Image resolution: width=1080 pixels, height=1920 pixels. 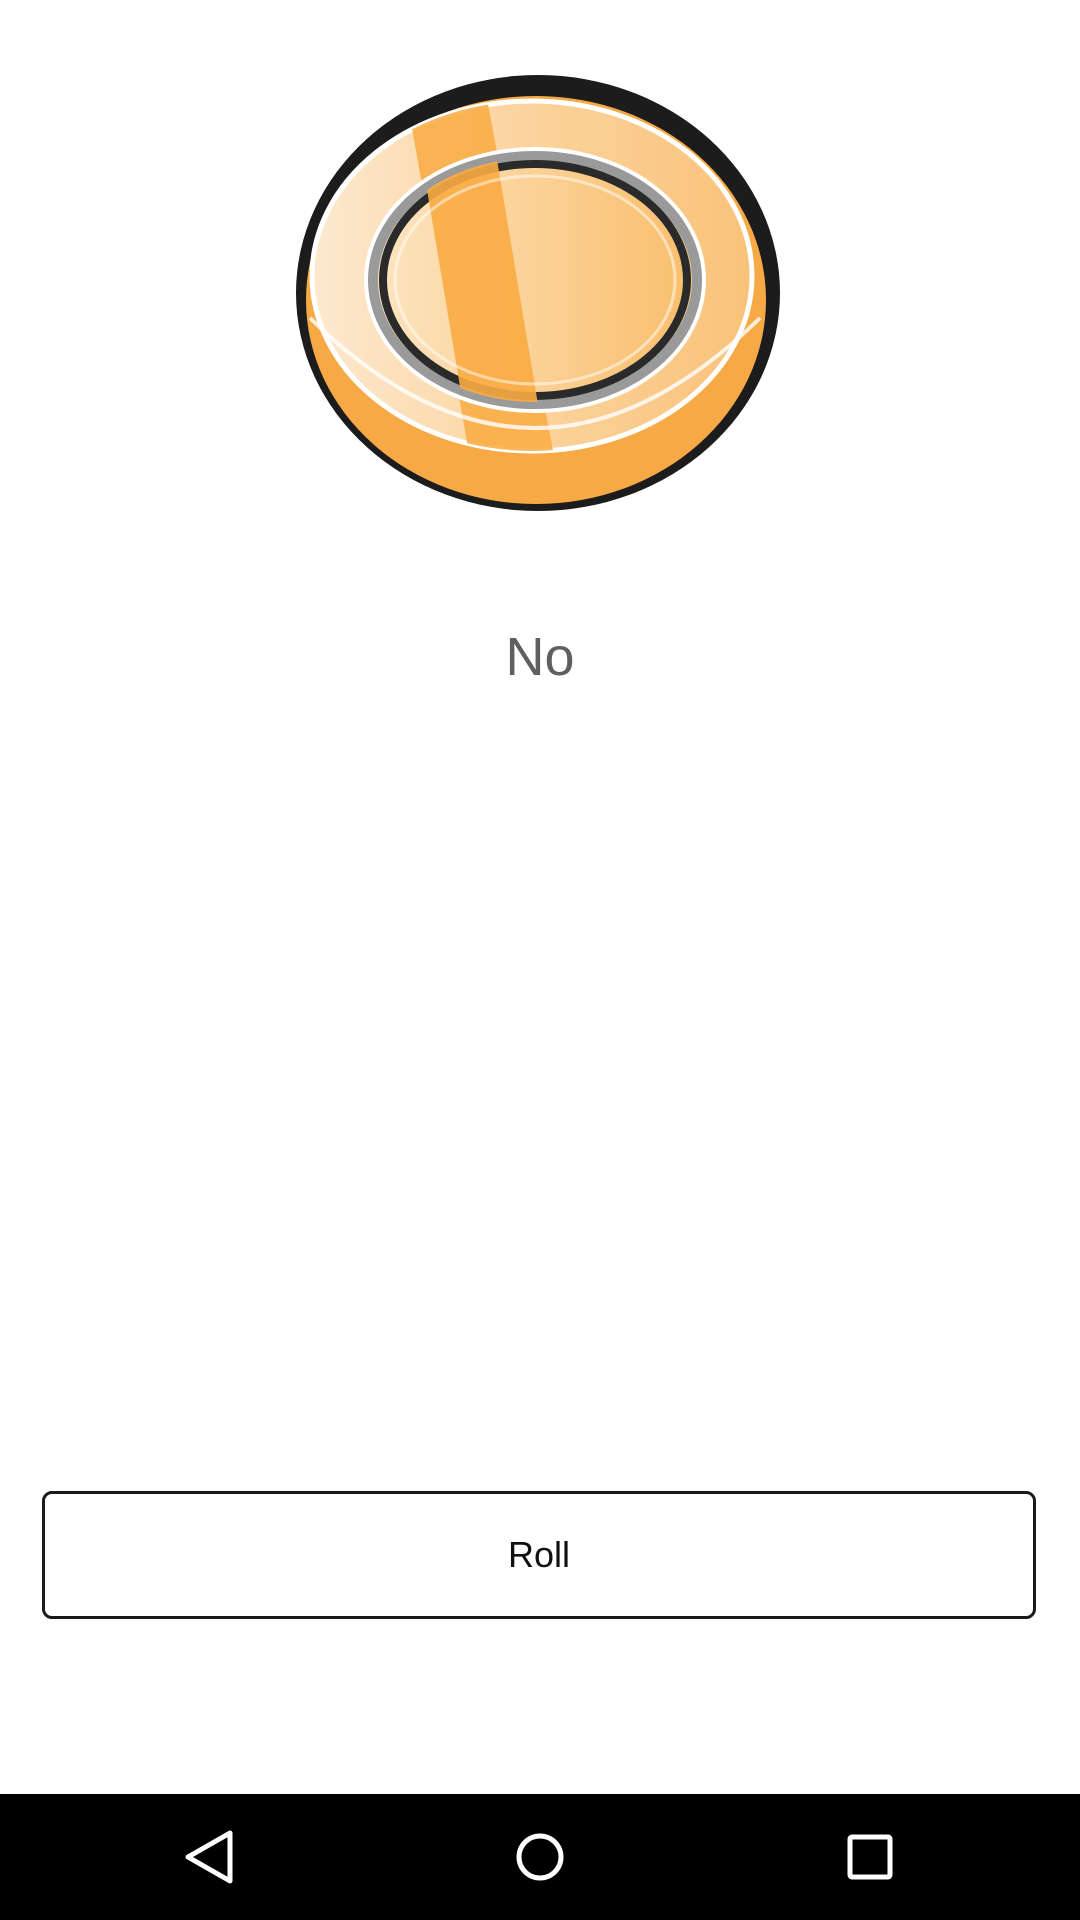 I want to click on result-text: No, so click(x=540, y=657).